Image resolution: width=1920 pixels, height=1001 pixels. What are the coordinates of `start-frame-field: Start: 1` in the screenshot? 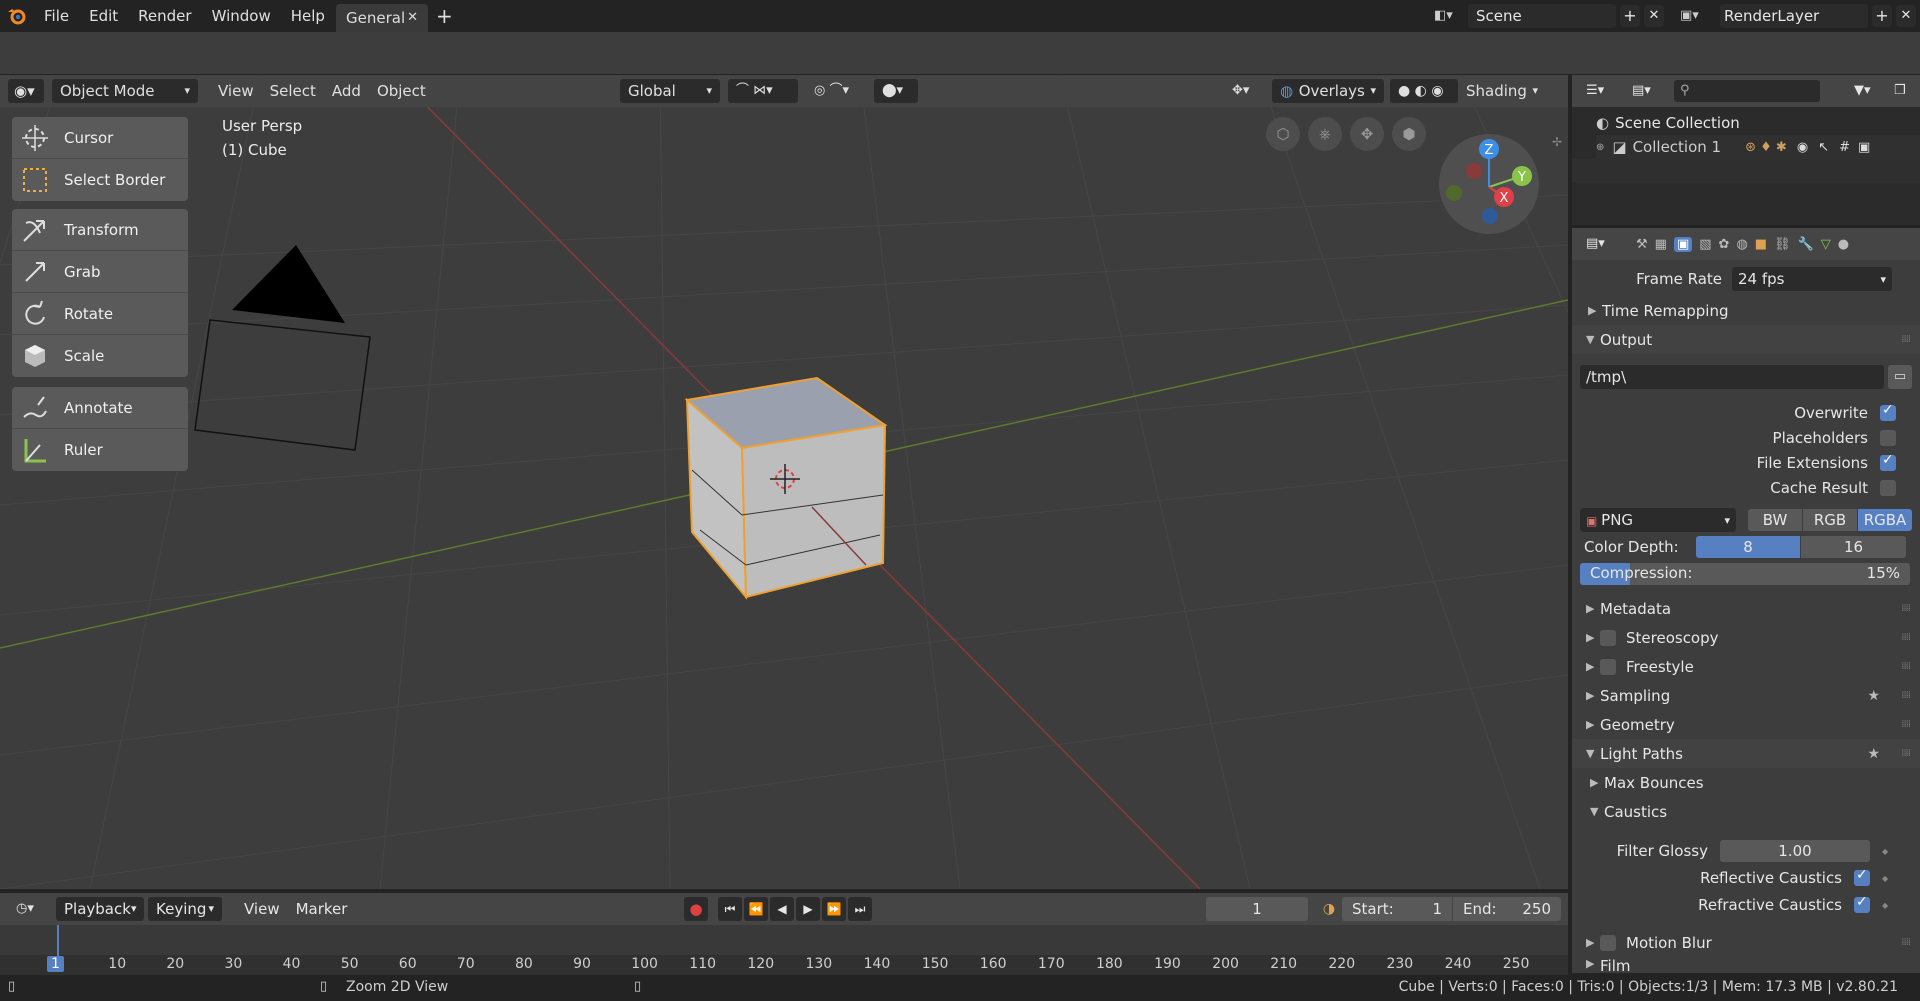 It's located at (1397, 909).